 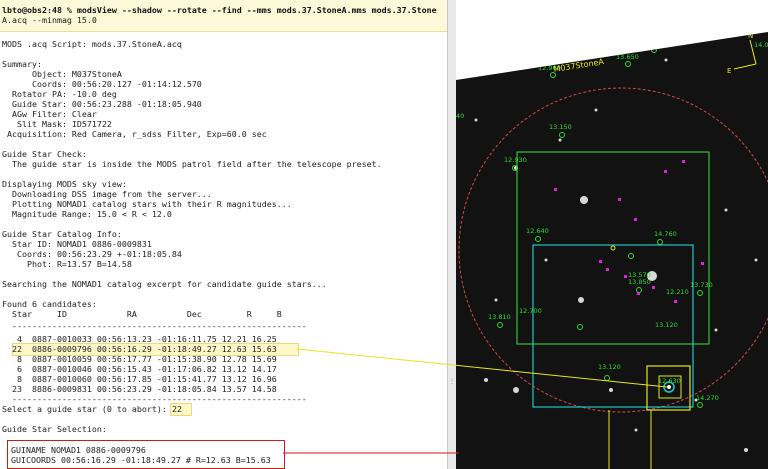 I want to click on mag-label: 12.630, so click(x=669, y=381).